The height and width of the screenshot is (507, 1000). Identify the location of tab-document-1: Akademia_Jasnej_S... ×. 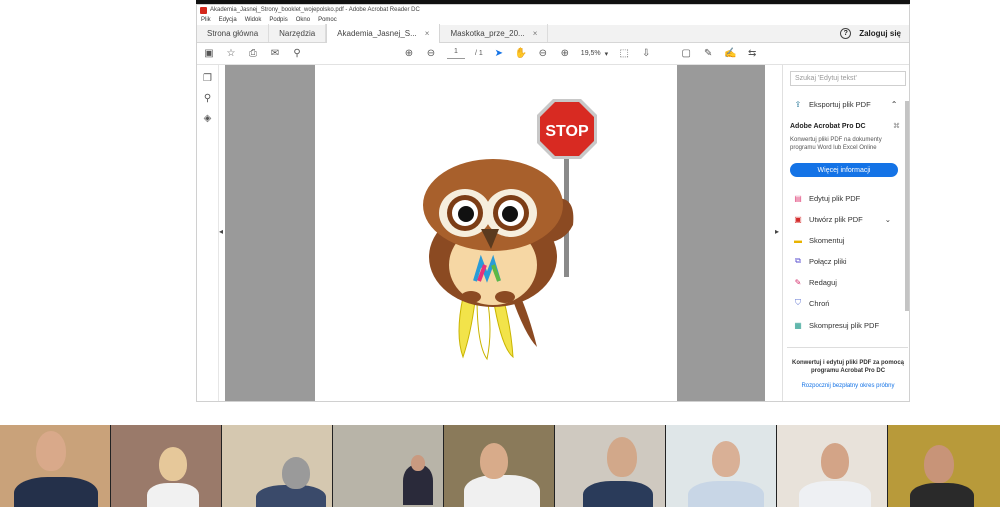
(383, 33).